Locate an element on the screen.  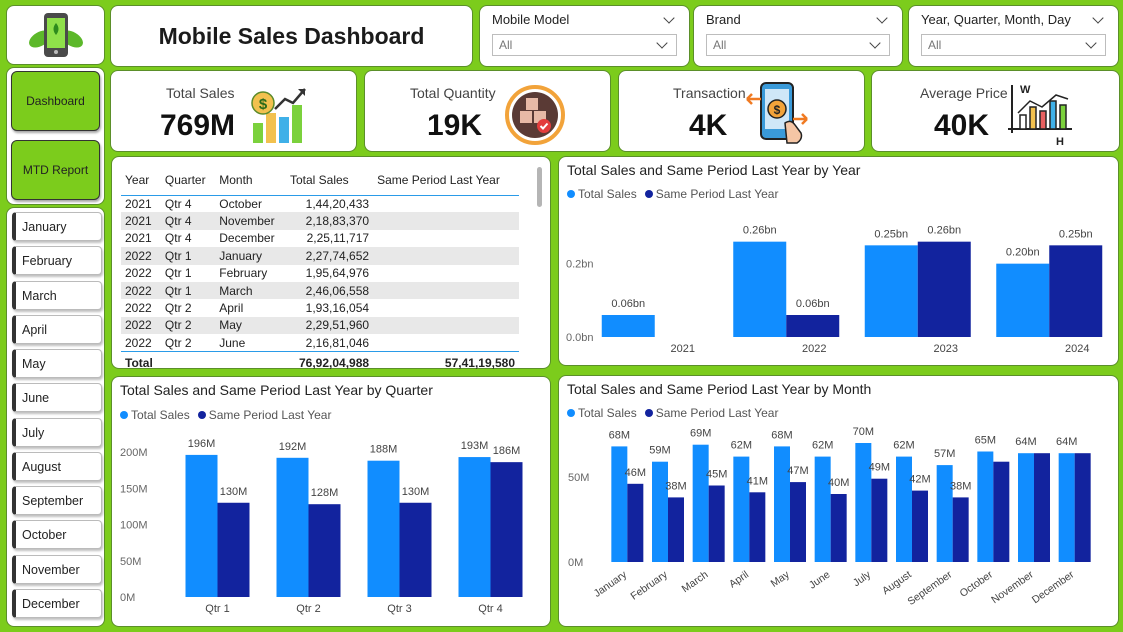
month-button-march: March is located at coordinates (57, 295).